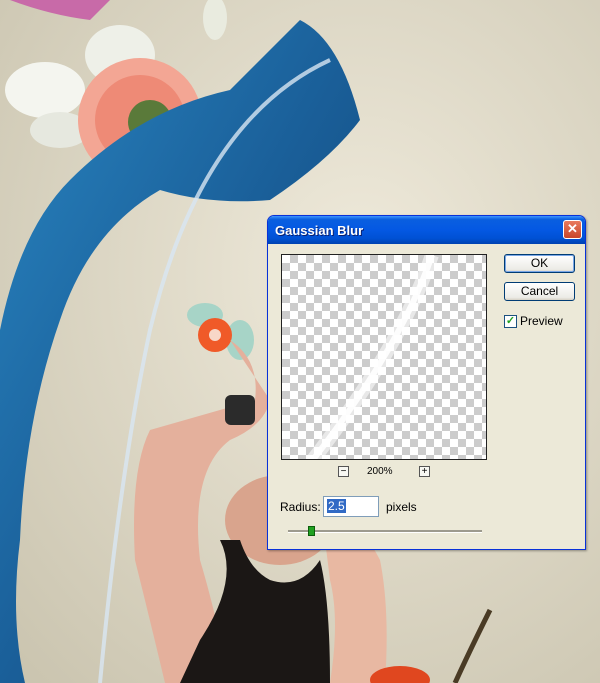 The width and height of the screenshot is (600, 683). What do you see at coordinates (385, 531) in the screenshot?
I see `radius-slider-track` at bounding box center [385, 531].